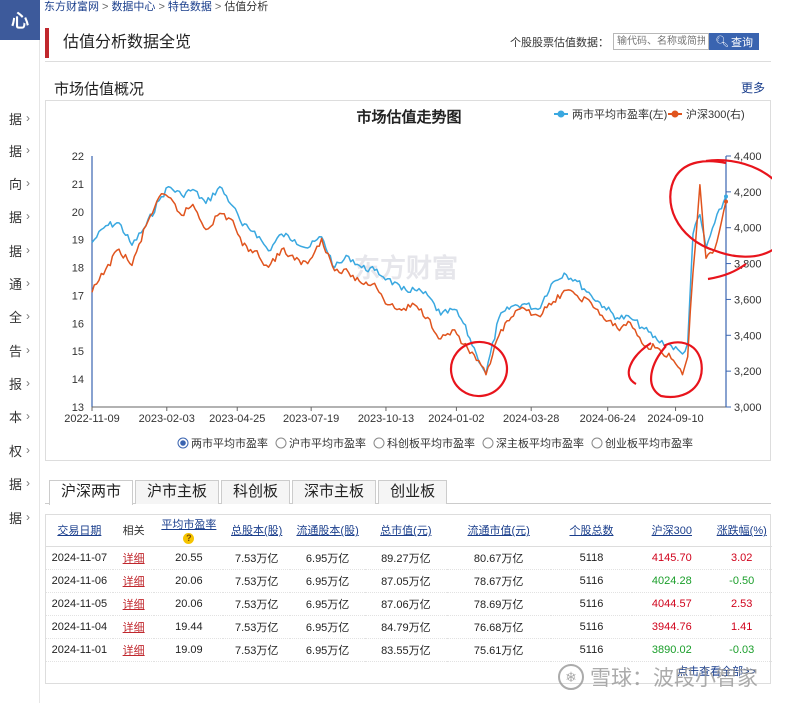  What do you see at coordinates (456, 419) in the screenshot?
I see `x-tick-label: 2024-01-02` at bounding box center [456, 419].